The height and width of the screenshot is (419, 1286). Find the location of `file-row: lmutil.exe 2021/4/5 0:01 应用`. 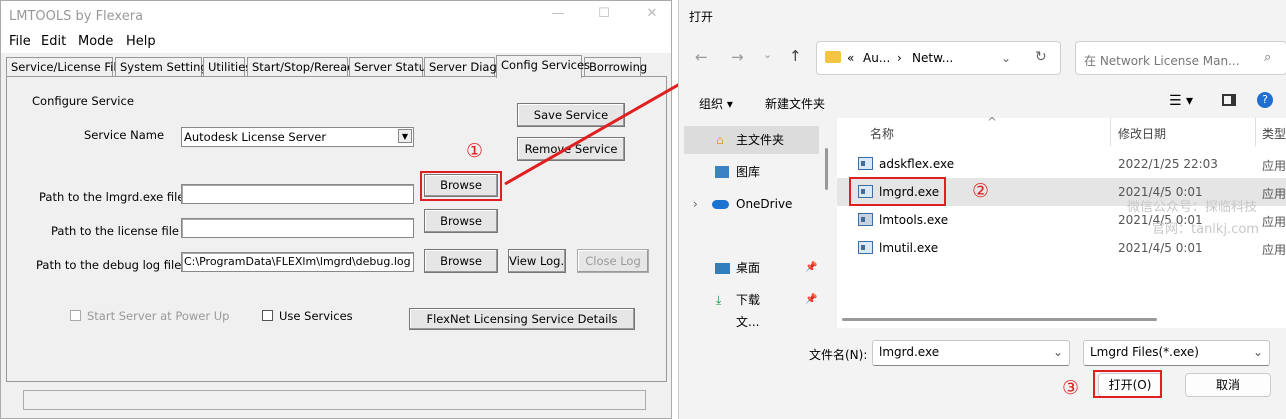

file-row: lmutil.exe 2021/4/5 0:01 应用 is located at coordinates (1061, 248).